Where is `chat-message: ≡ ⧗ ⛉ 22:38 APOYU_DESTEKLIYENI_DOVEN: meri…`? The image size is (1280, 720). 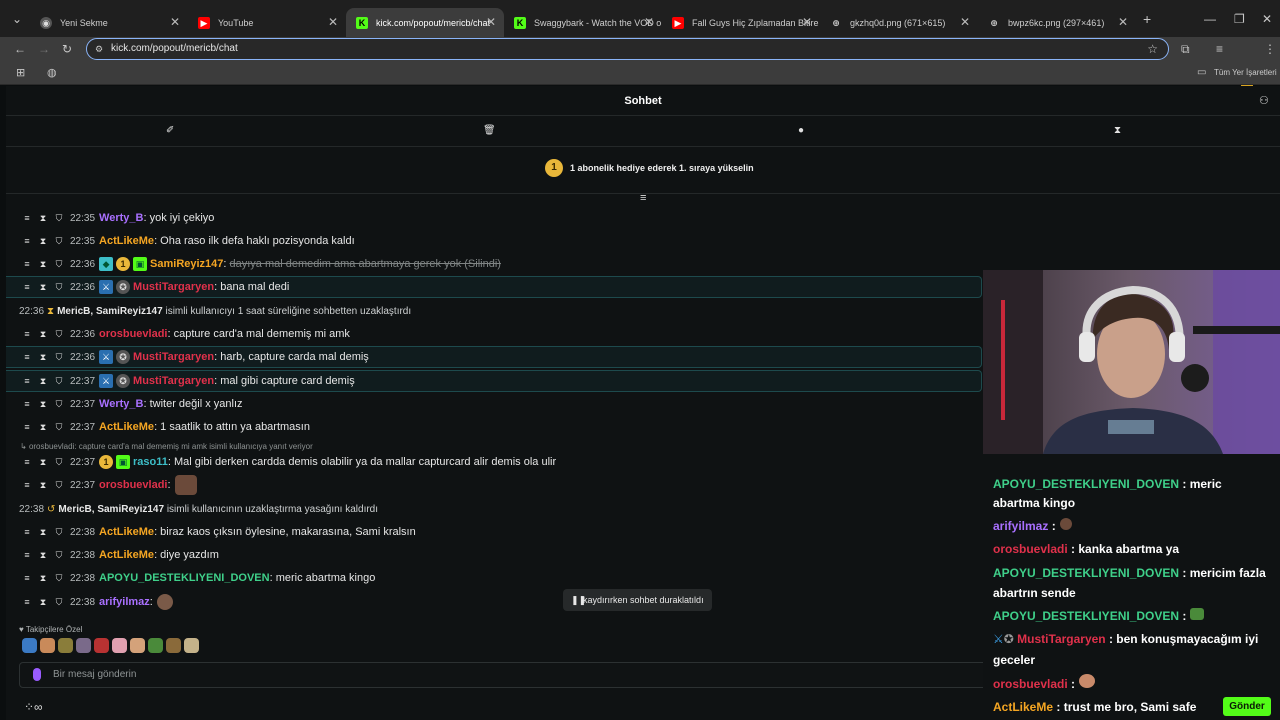
chat-message: ≡ ⧗ ⛉ 22:38 APOYU_DESTEKLIYENI_DOVEN: meri… is located at coordinates (494, 578).